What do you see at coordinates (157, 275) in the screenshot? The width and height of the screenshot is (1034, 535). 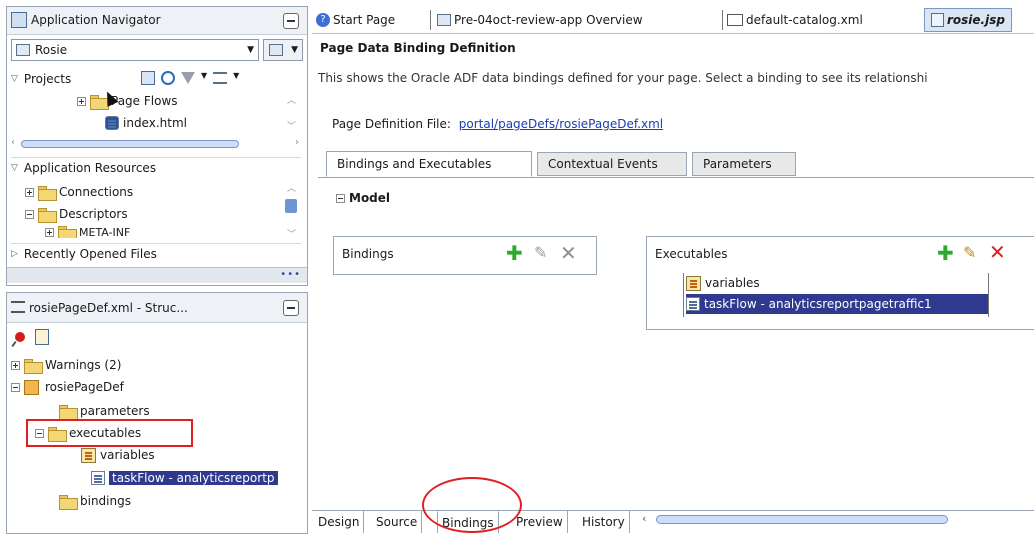 I see `navigator-resize-bar: •••` at bounding box center [157, 275].